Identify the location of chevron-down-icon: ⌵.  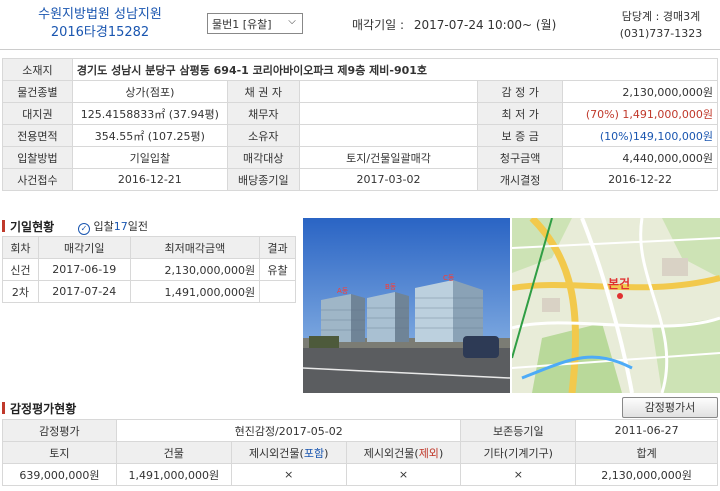
(292, 21).